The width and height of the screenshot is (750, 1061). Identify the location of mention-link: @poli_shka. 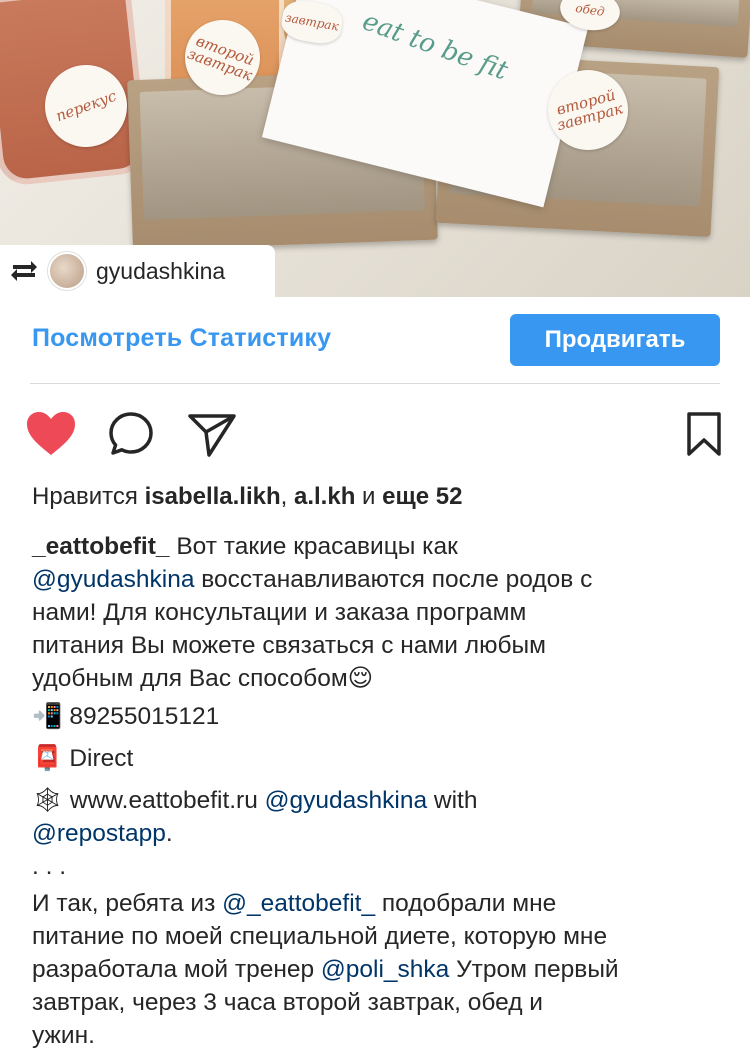
(385, 969).